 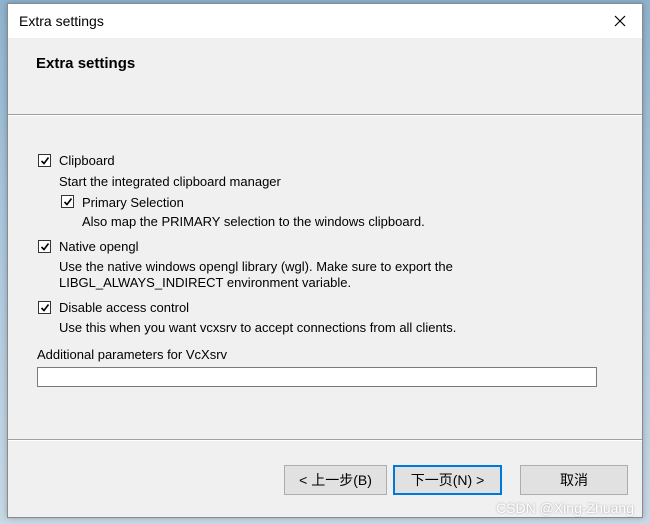 I want to click on additional-params-input, so click(x=317, y=377).